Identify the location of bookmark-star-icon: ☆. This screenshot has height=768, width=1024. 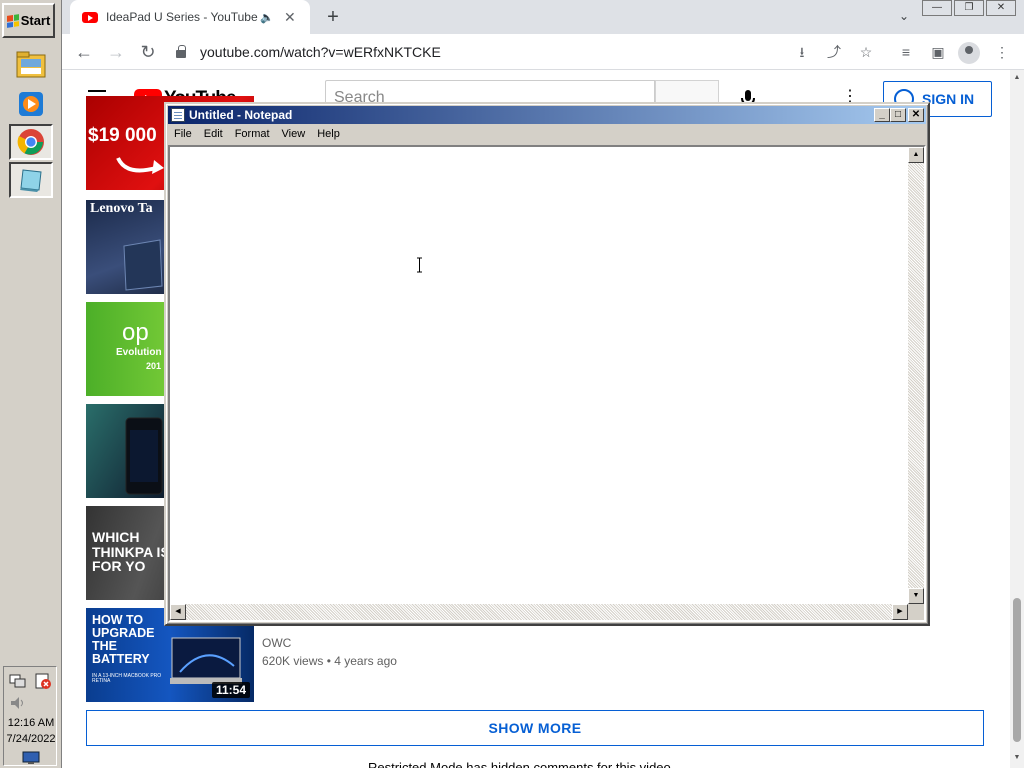
(866, 52).